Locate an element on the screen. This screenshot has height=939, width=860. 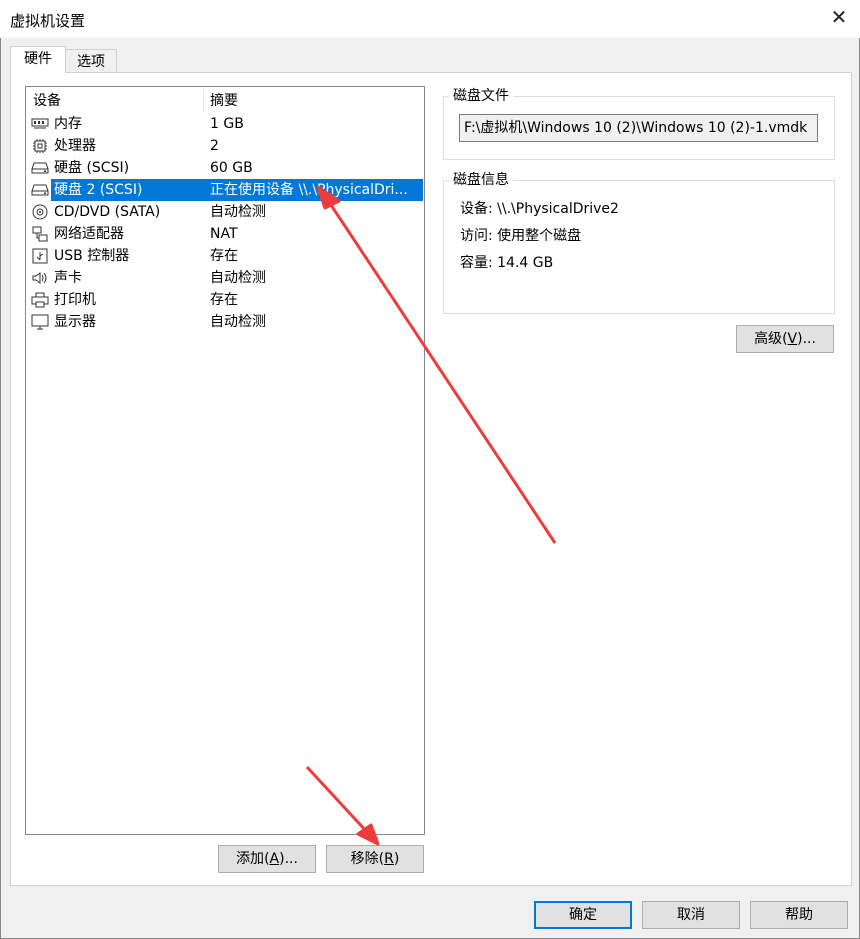
tab-options: 选项 is located at coordinates (91, 61).